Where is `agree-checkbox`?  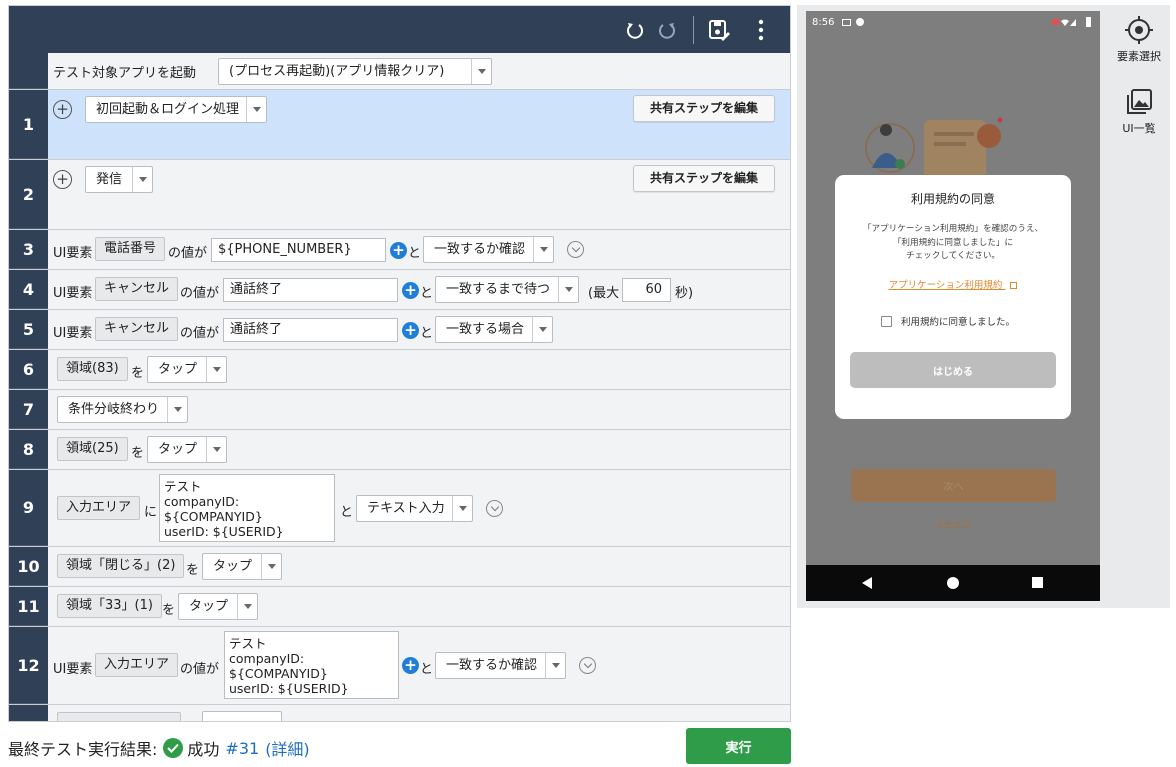
agree-checkbox is located at coordinates (886, 321).